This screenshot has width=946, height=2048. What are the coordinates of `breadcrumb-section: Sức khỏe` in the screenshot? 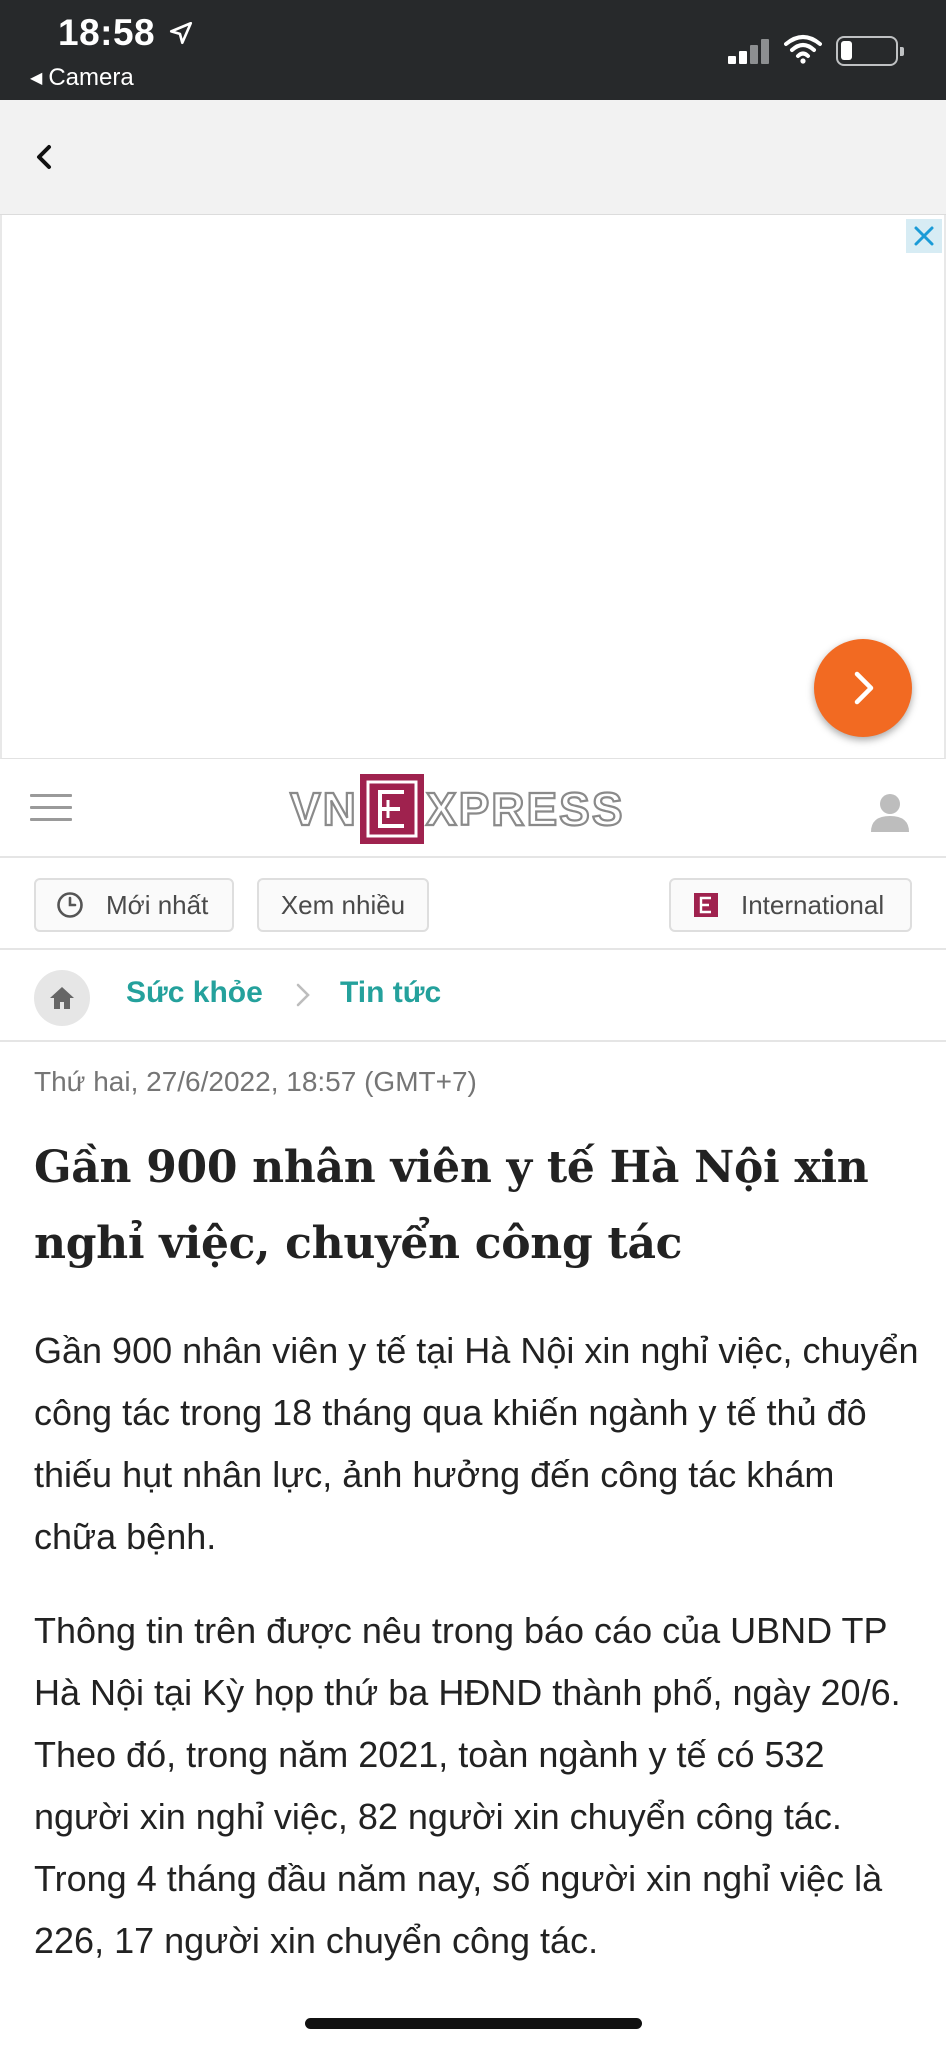 It's located at (194, 993).